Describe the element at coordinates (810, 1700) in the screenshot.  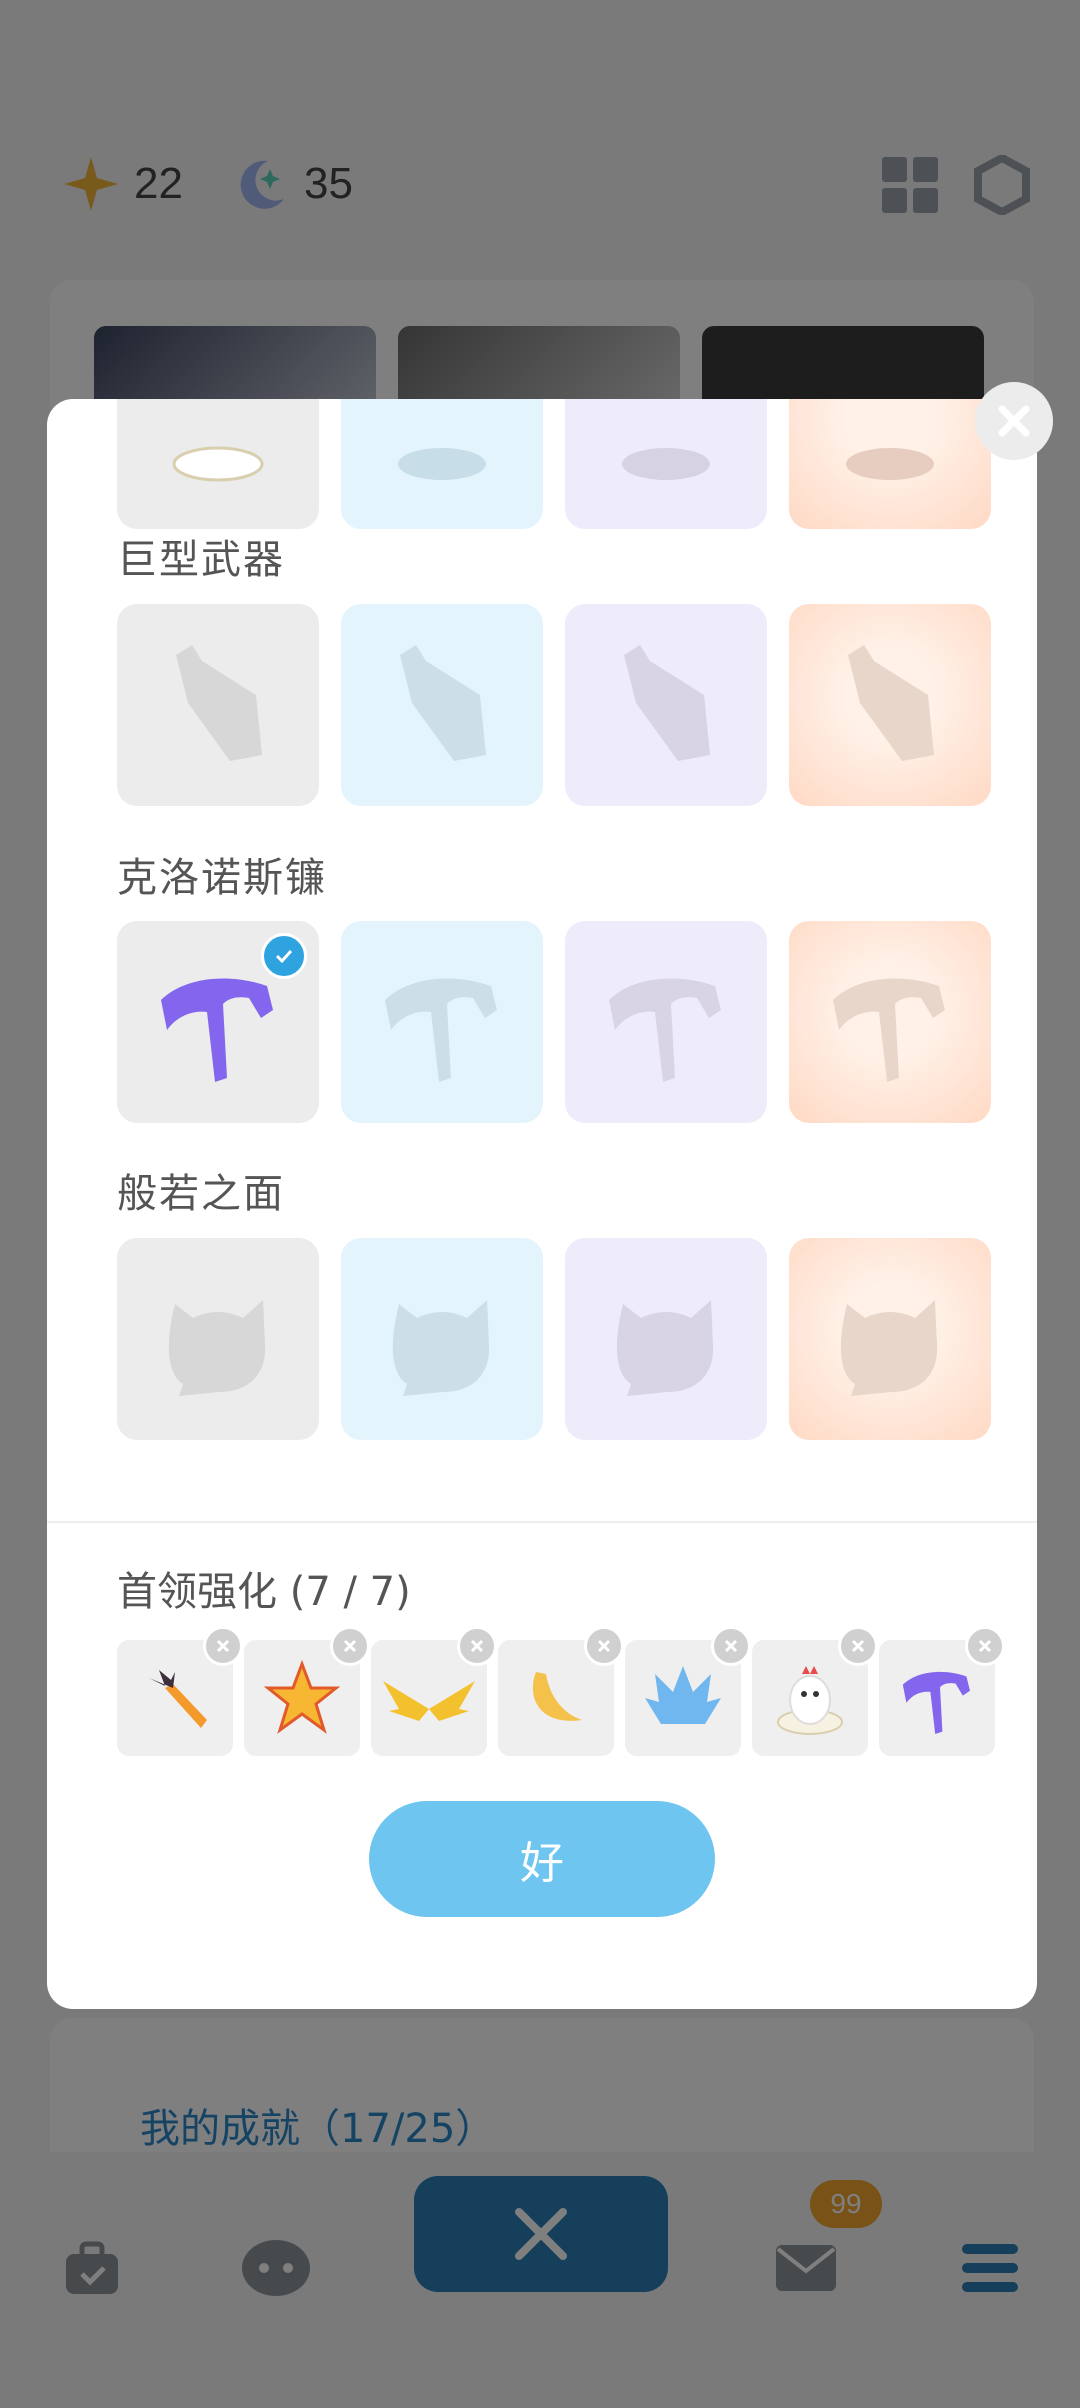
I see `chicken-icon` at that location.